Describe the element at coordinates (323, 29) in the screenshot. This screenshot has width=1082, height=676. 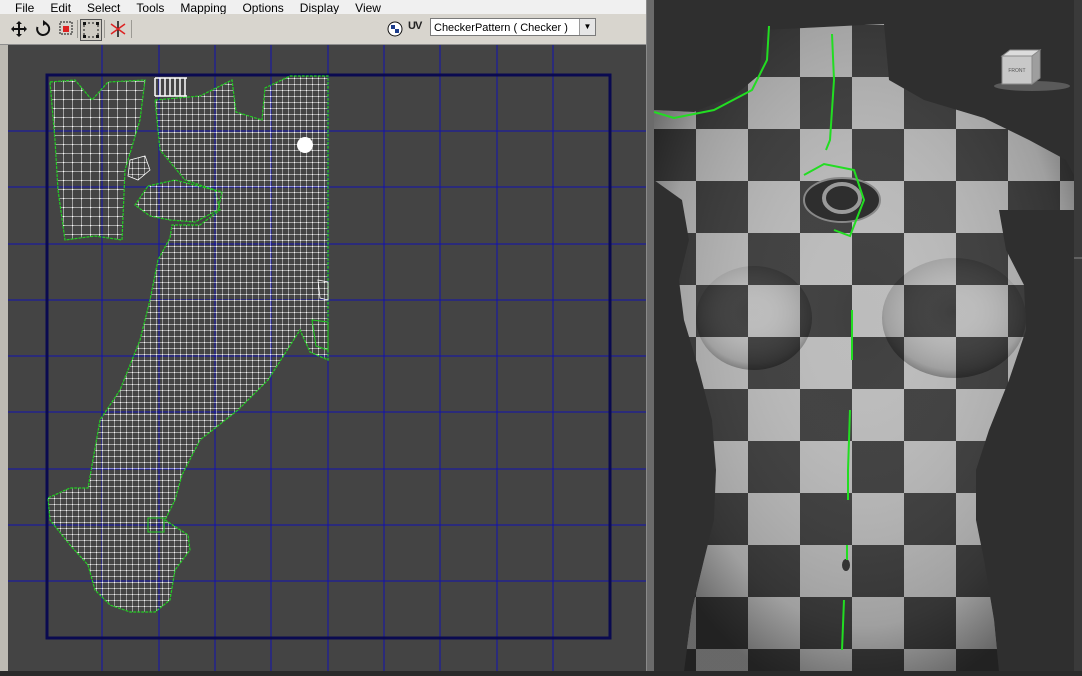
I see `toolbar: UV CheckerPattern ( Checker ) ▼` at that location.